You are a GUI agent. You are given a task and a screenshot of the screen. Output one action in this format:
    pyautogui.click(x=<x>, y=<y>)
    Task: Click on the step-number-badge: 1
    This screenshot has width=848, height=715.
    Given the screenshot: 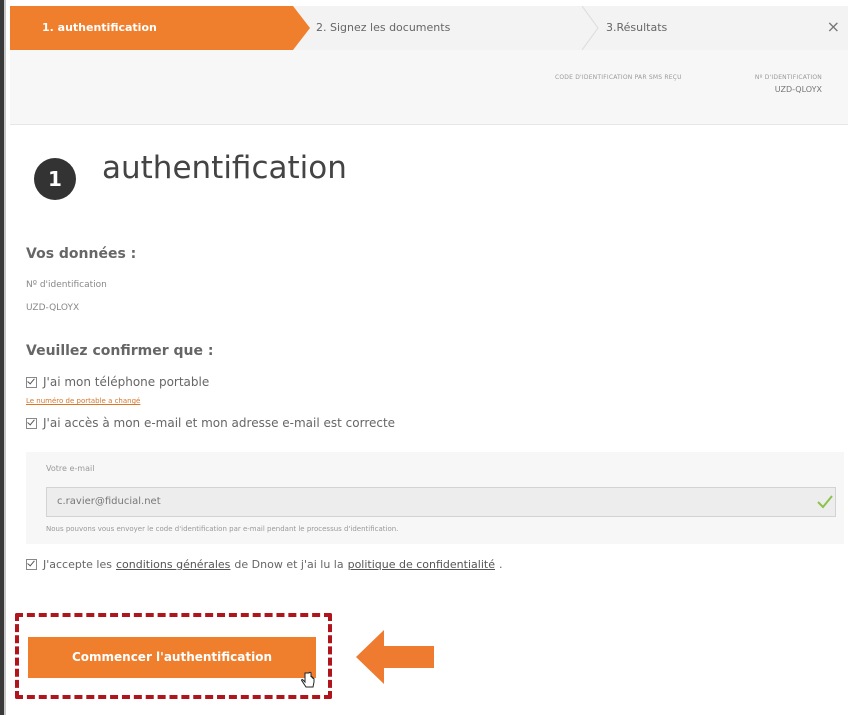 What is the action you would take?
    pyautogui.click(x=55, y=179)
    